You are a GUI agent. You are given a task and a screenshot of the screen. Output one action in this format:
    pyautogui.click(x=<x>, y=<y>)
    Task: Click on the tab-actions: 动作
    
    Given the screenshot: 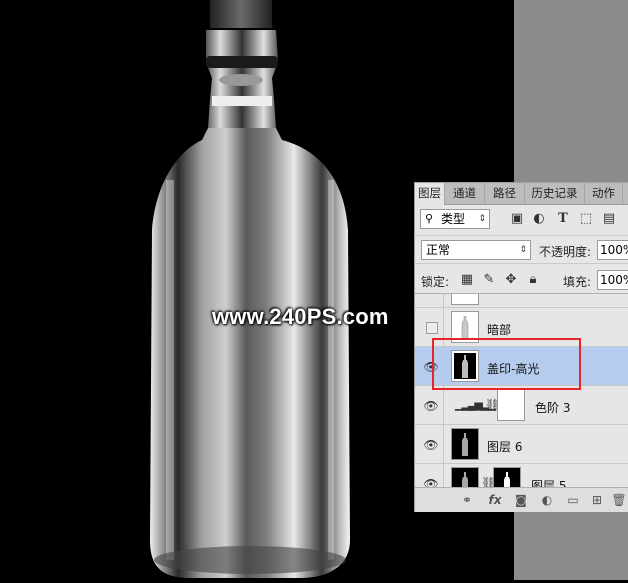 What is the action you would take?
    pyautogui.click(x=604, y=193)
    